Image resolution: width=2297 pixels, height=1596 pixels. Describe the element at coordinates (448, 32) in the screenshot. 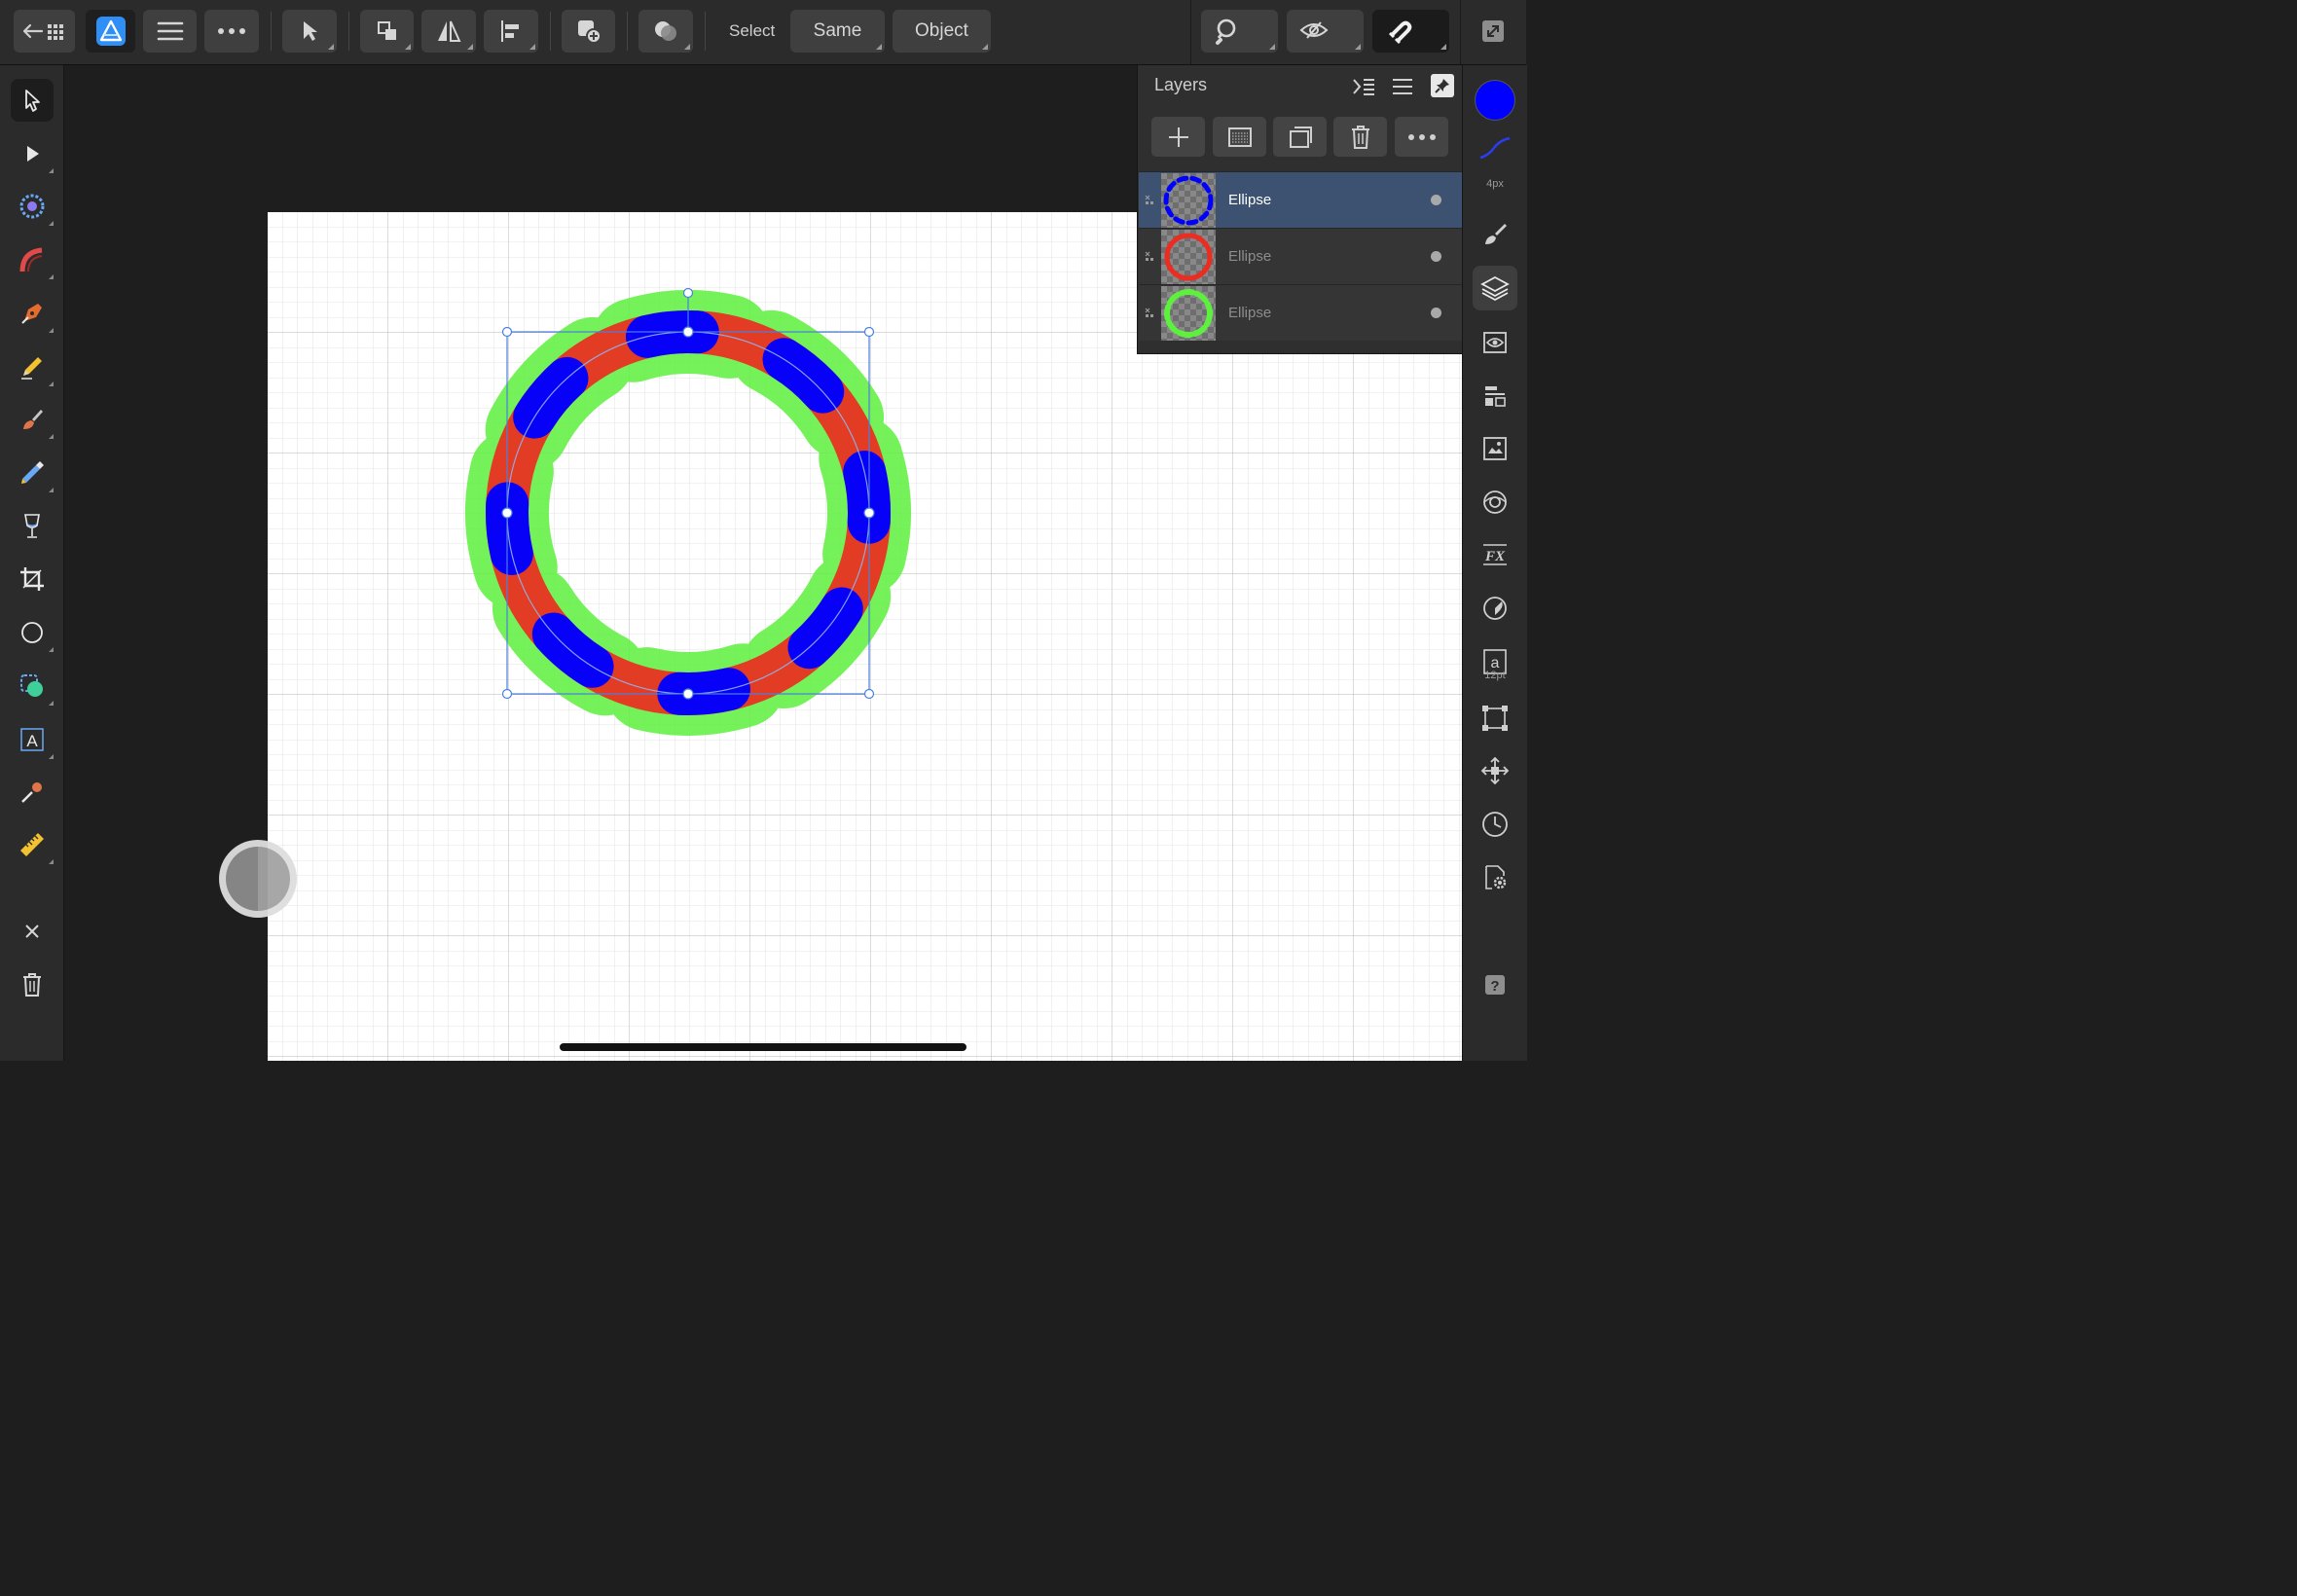

I see `flip-button` at that location.